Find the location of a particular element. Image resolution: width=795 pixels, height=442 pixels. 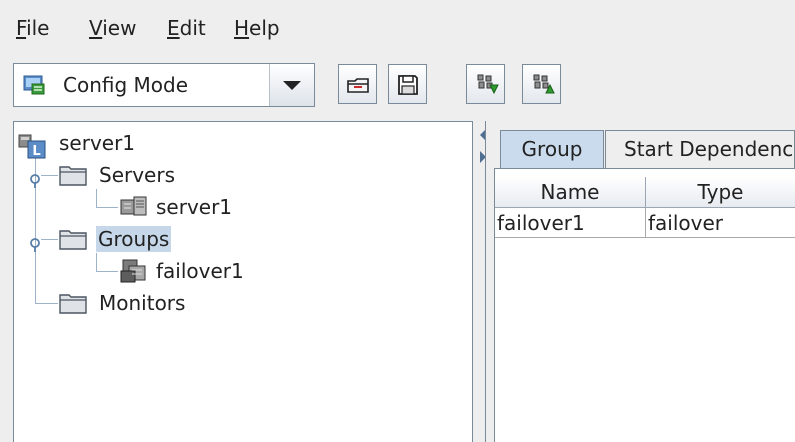

menu-view: View is located at coordinates (112, 28).